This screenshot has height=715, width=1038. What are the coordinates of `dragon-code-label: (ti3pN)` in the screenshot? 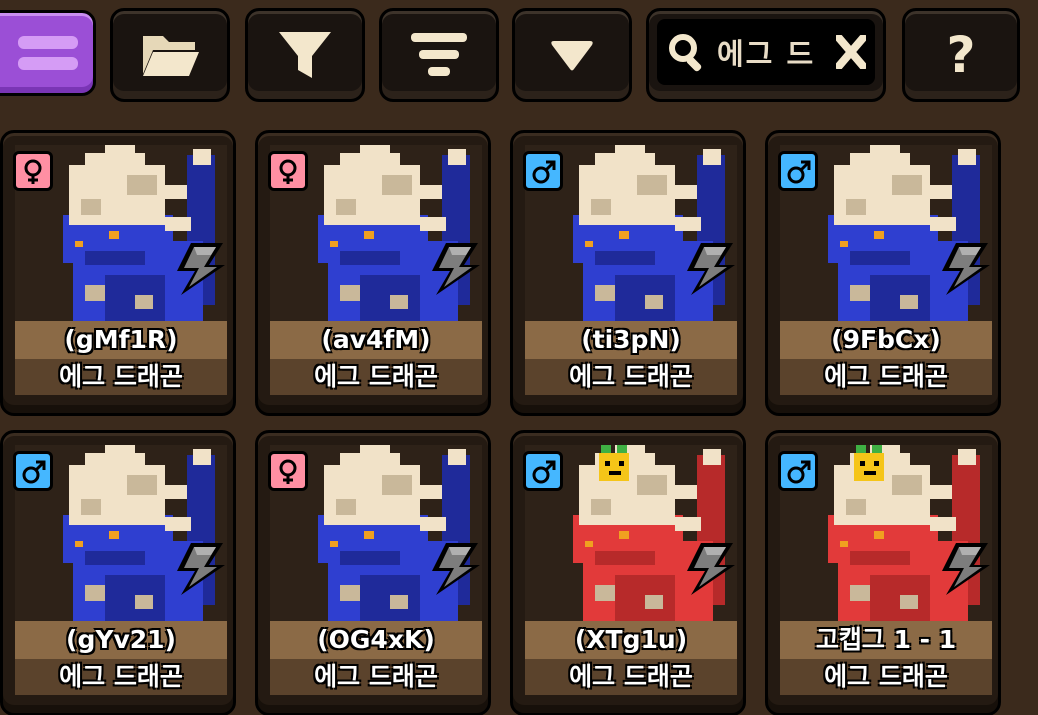 It's located at (631, 340).